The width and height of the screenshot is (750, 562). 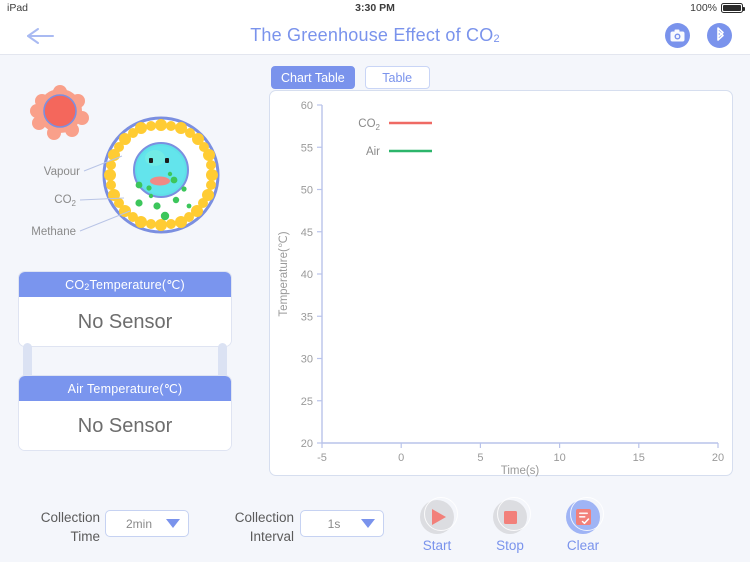 I want to click on battery-percent-label: 100%, so click(x=703, y=8).